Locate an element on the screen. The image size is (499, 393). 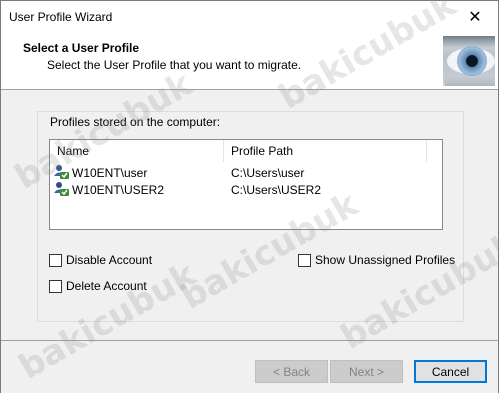
profile-path: C:\Users\USER2 is located at coordinates (276, 190).